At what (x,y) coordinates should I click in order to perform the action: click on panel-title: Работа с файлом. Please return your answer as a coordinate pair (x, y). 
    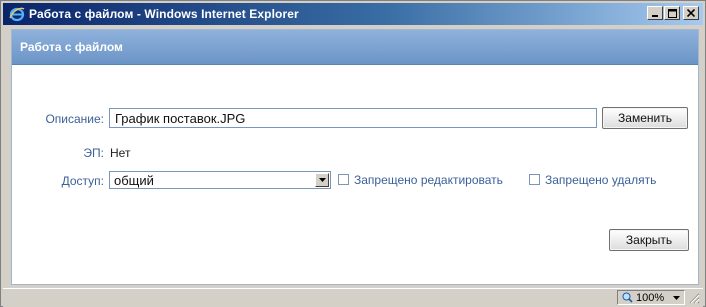
    Looking at the image, I should click on (71, 47).